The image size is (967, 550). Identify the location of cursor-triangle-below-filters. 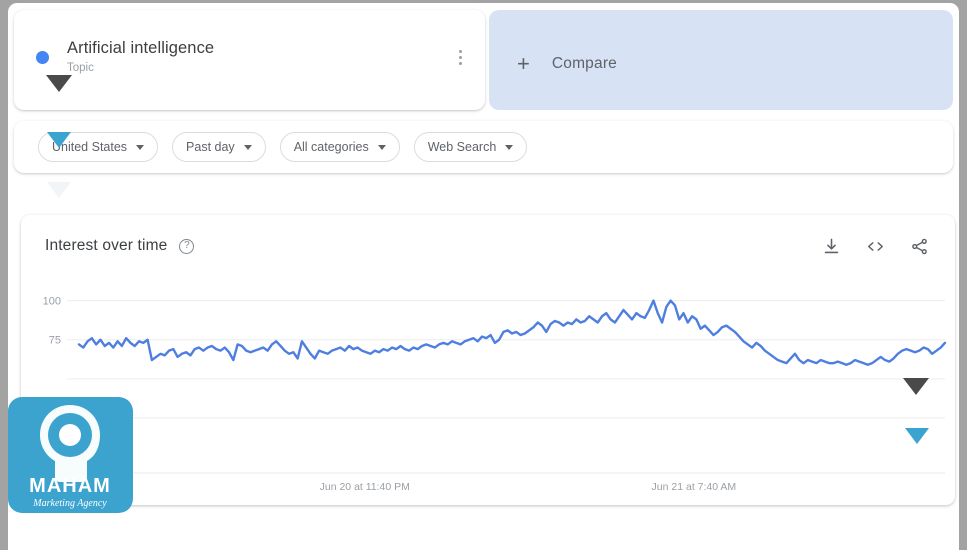
(59, 190).